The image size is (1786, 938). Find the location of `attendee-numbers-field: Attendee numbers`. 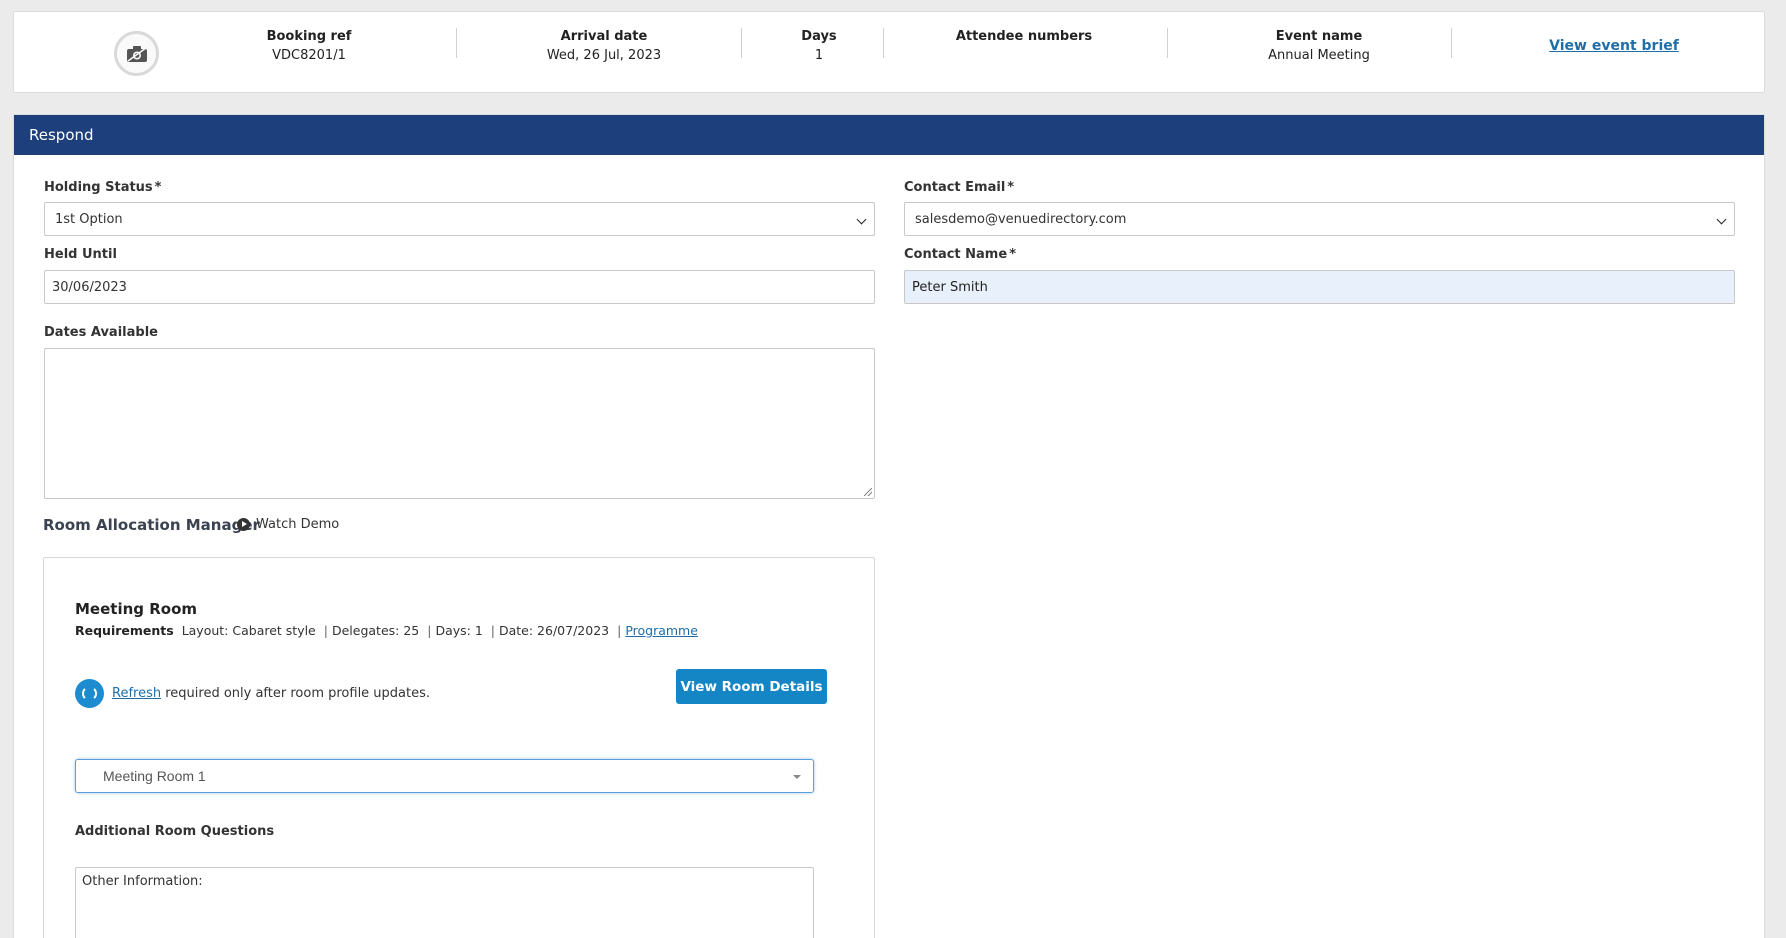

attendee-numbers-field: Attendee numbers is located at coordinates (1024, 53).